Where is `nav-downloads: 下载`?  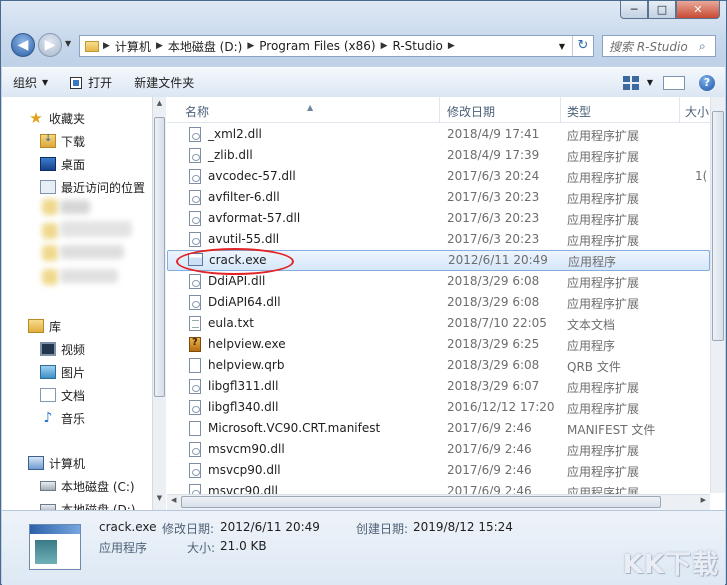 nav-downloads: 下载 is located at coordinates (62, 141).